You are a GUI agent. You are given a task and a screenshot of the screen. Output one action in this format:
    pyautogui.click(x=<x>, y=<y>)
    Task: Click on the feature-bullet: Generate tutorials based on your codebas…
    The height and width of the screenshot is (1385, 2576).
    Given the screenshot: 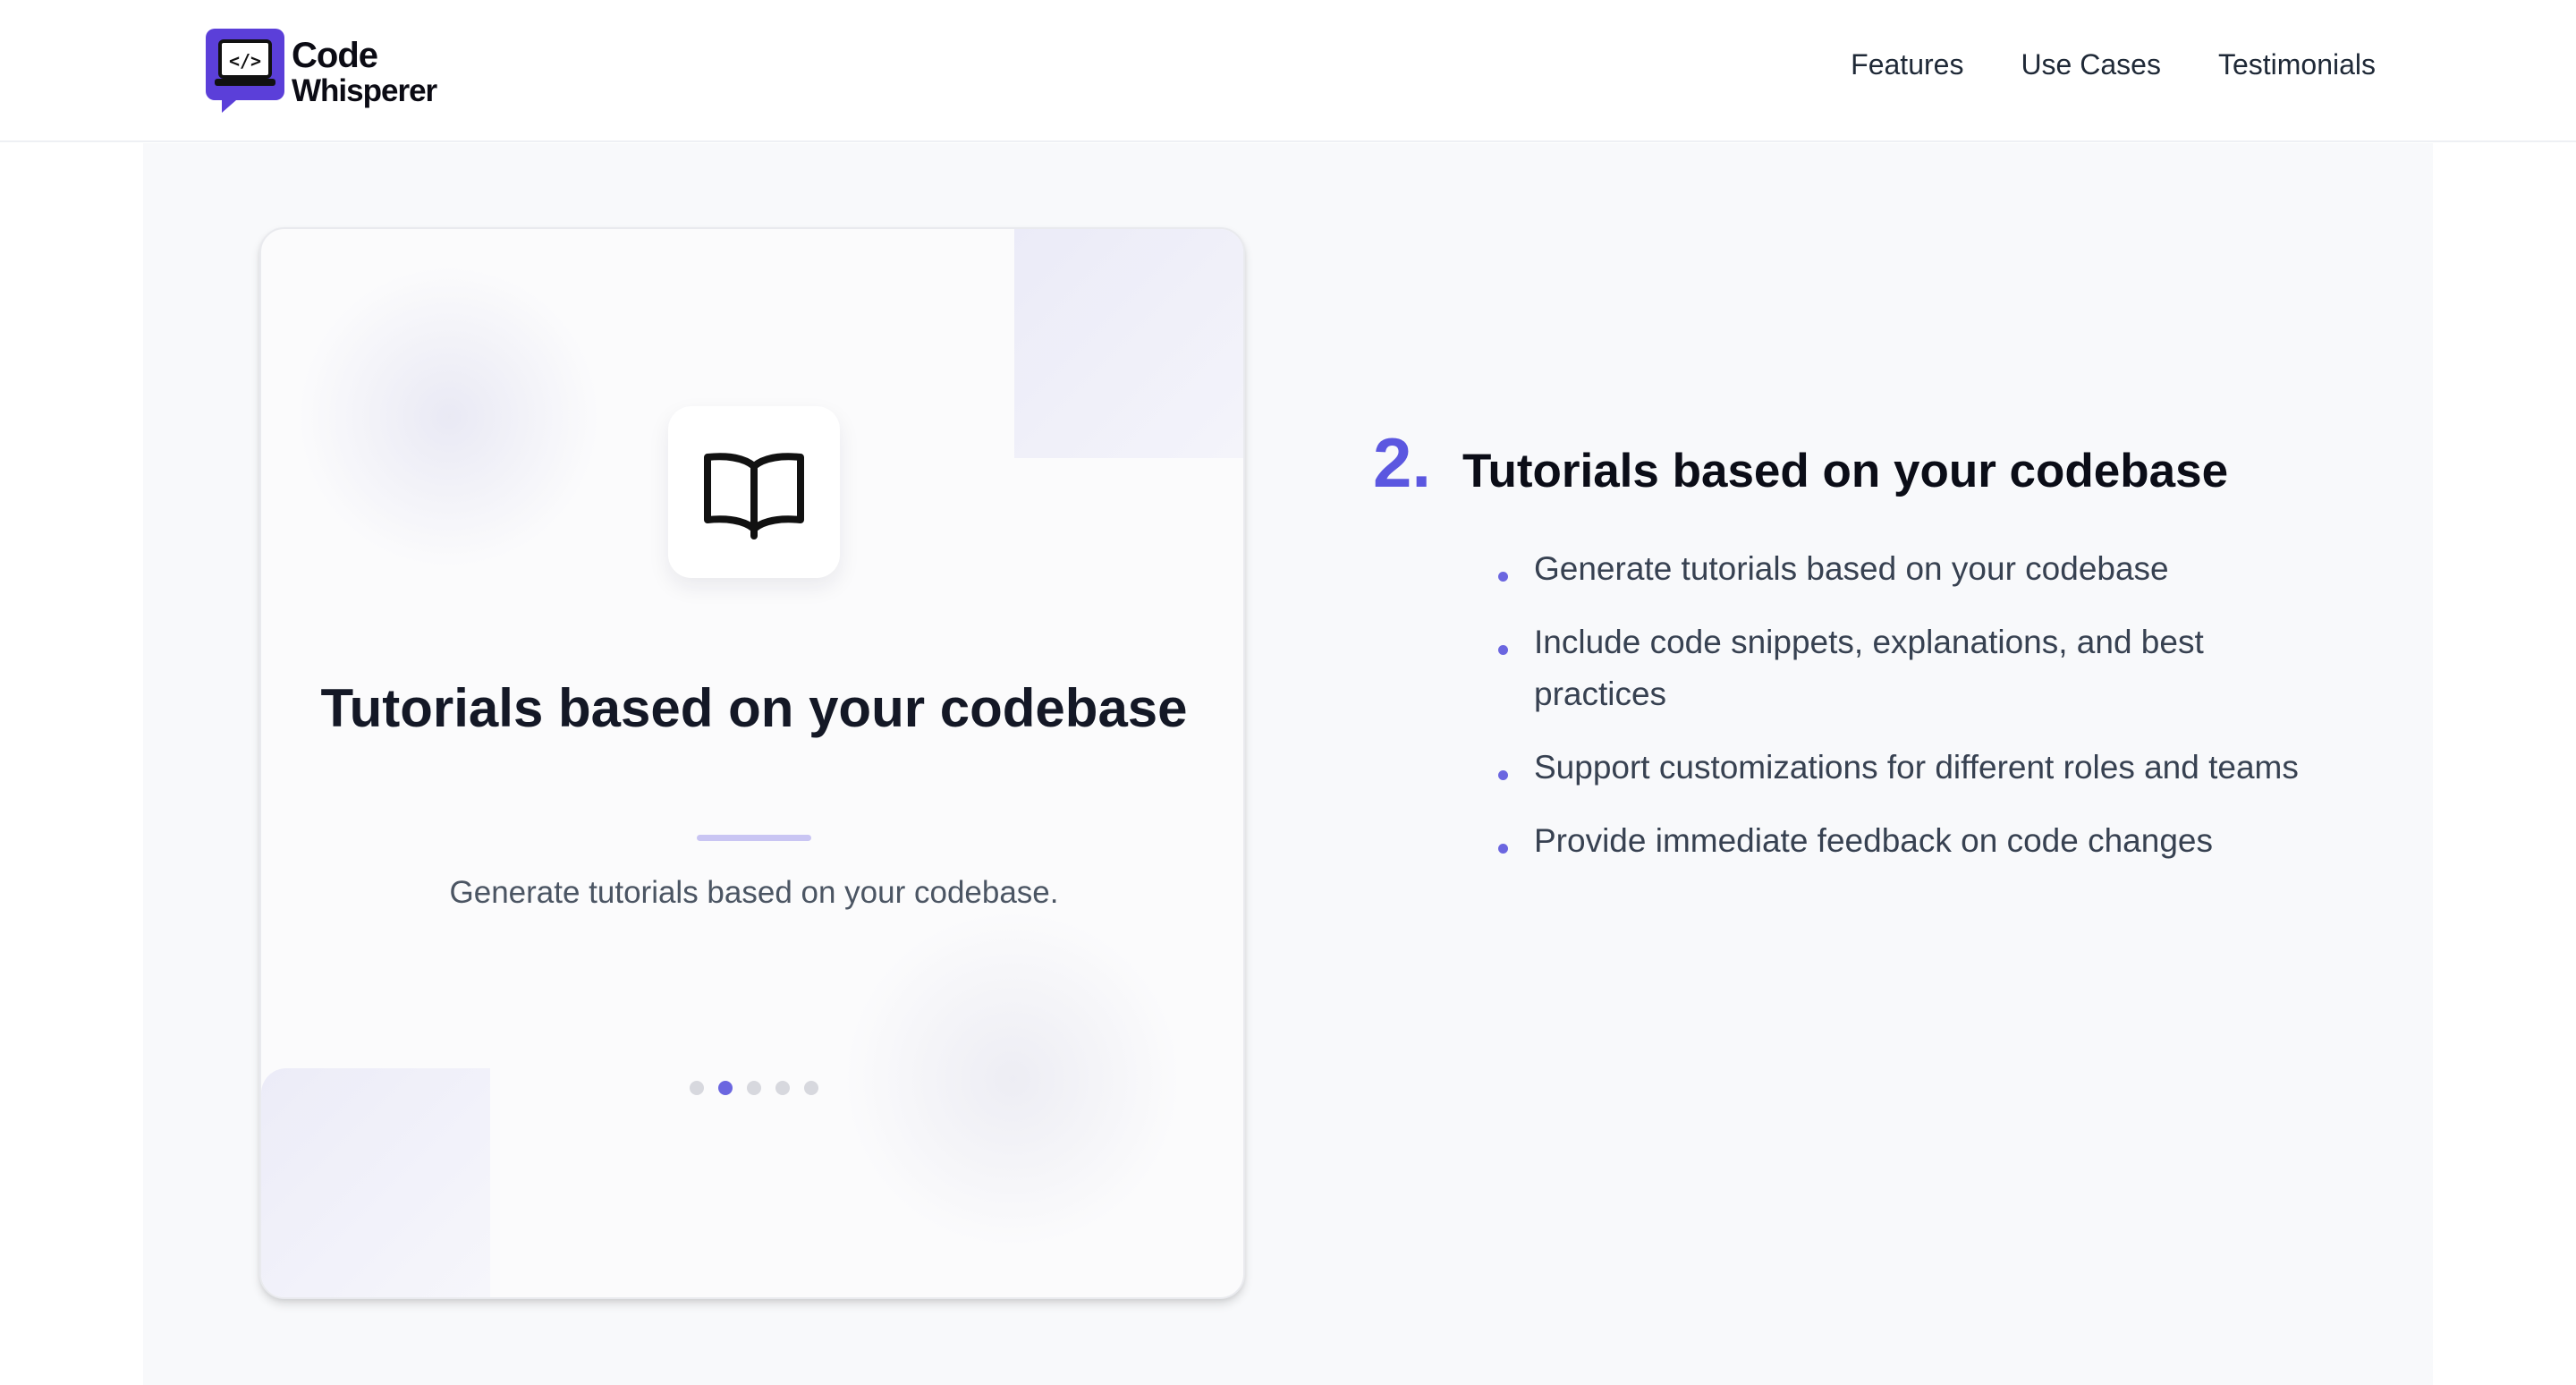 What is the action you would take?
    pyautogui.click(x=1900, y=569)
    